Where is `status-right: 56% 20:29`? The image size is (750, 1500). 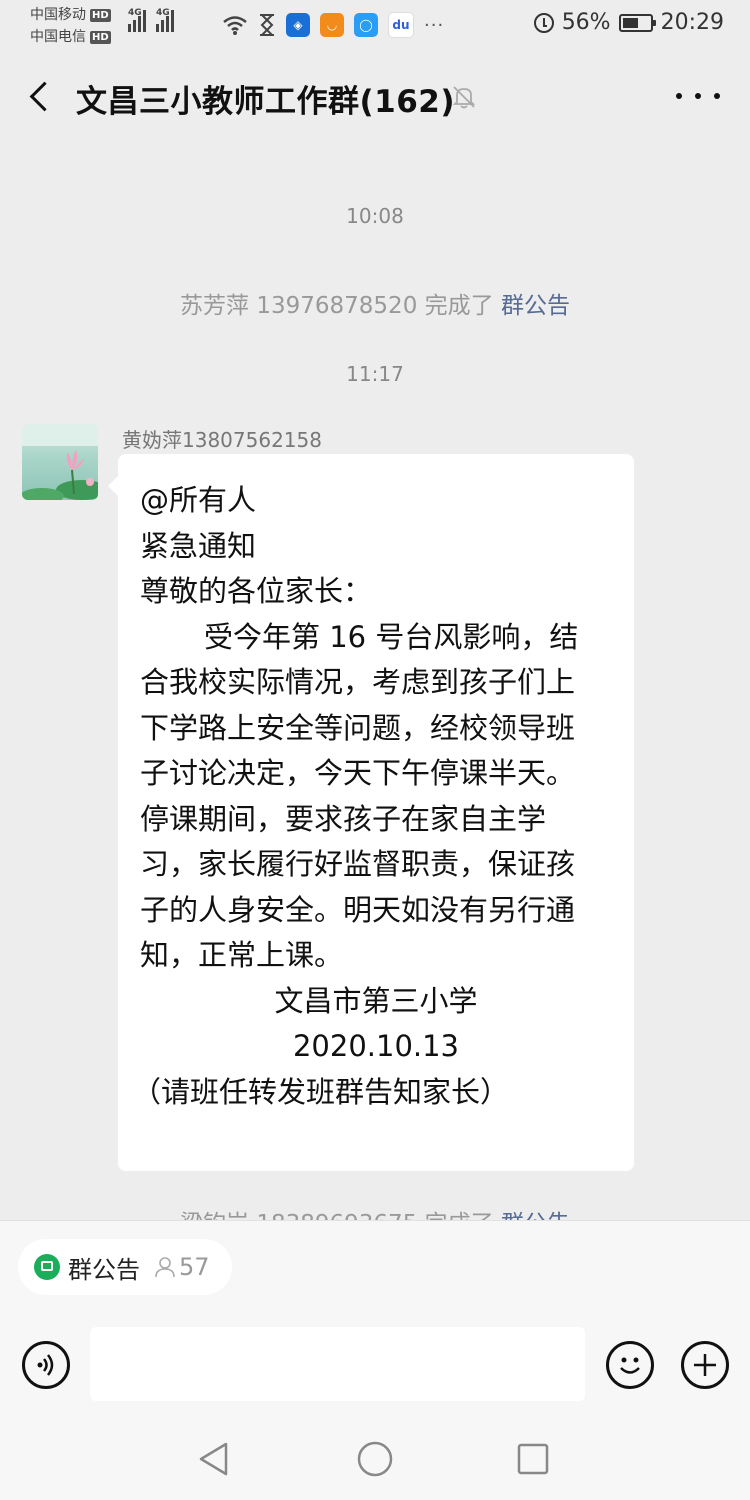
status-right: 56% 20:29 is located at coordinates (628, 22).